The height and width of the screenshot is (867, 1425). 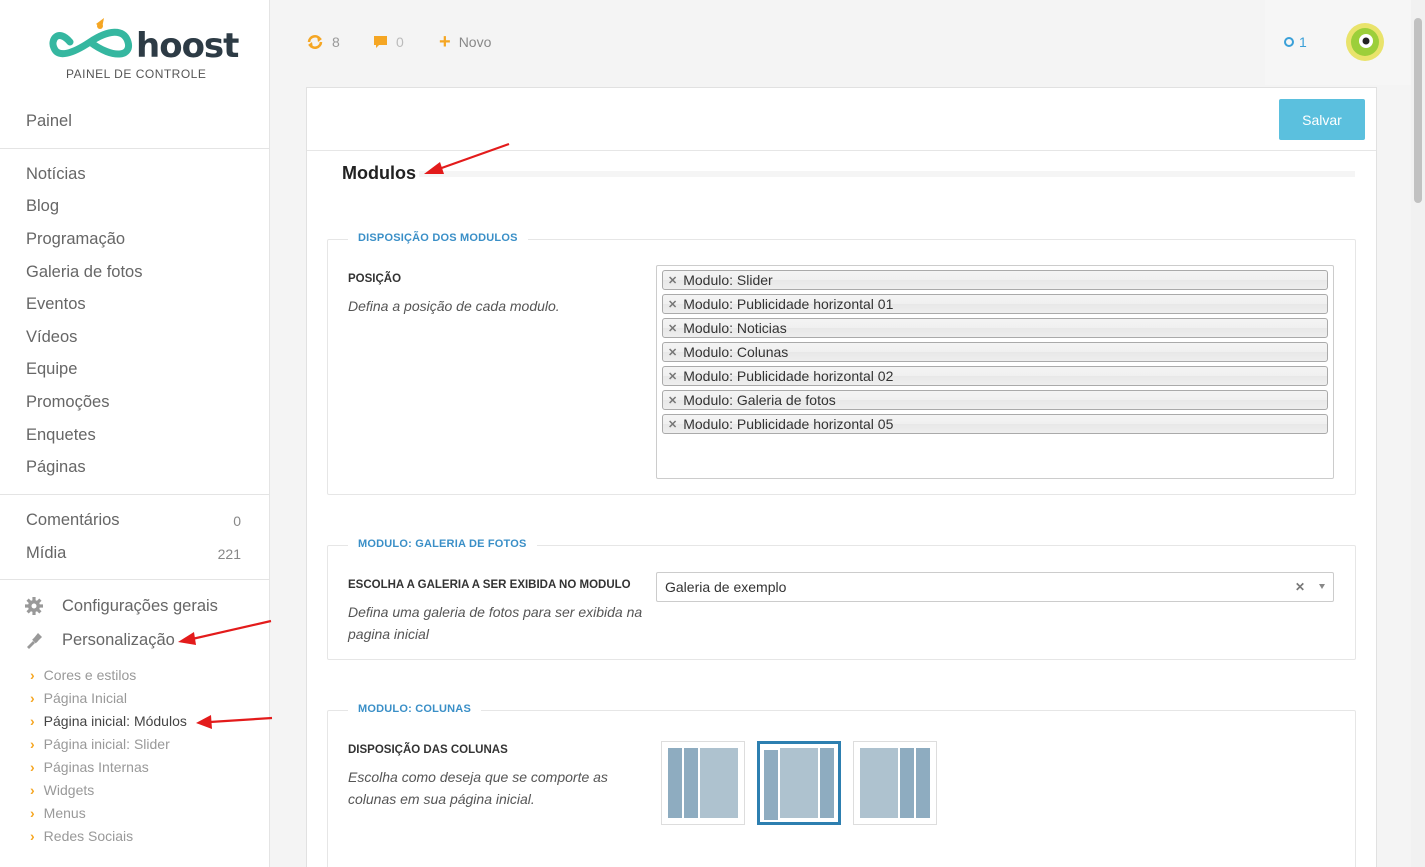 I want to click on column-layout-option-center, so click(x=799, y=783).